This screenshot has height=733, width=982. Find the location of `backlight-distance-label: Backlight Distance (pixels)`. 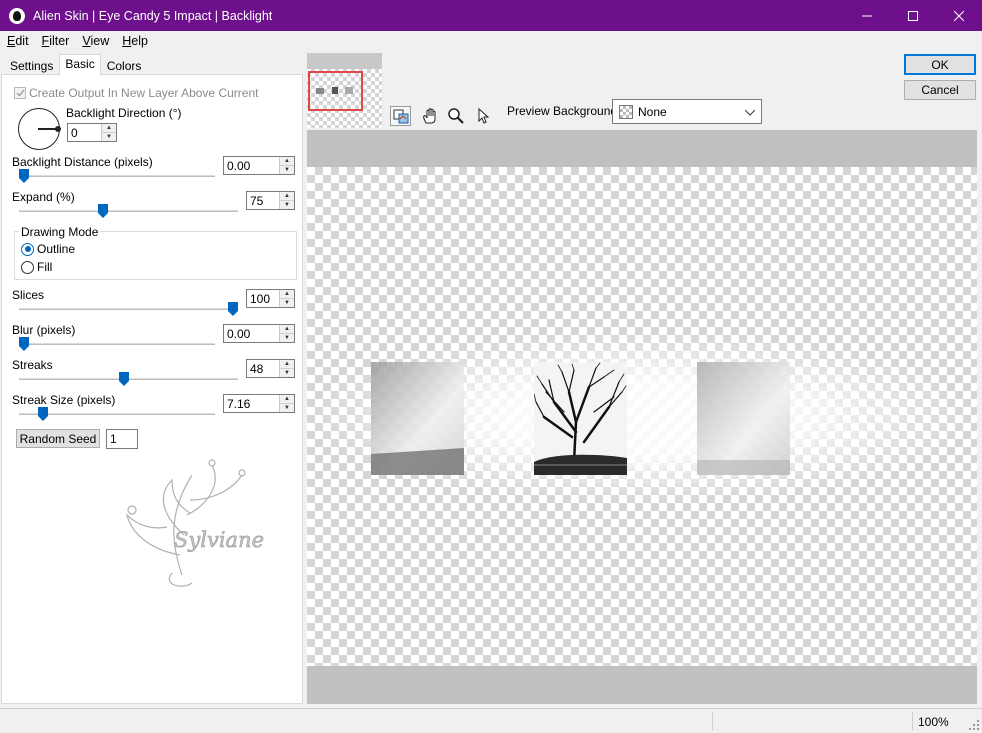

backlight-distance-label: Backlight Distance (pixels) is located at coordinates (82, 162).